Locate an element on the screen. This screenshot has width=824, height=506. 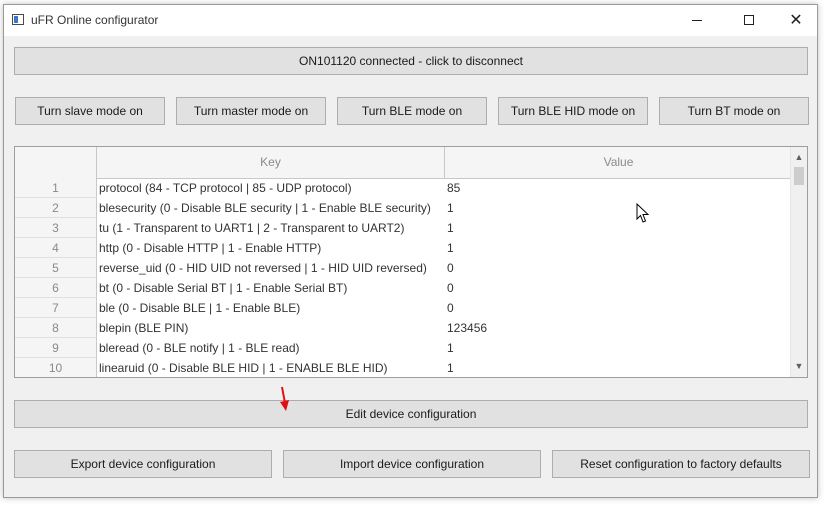
table-header: Key Value is located at coordinates (403, 163).